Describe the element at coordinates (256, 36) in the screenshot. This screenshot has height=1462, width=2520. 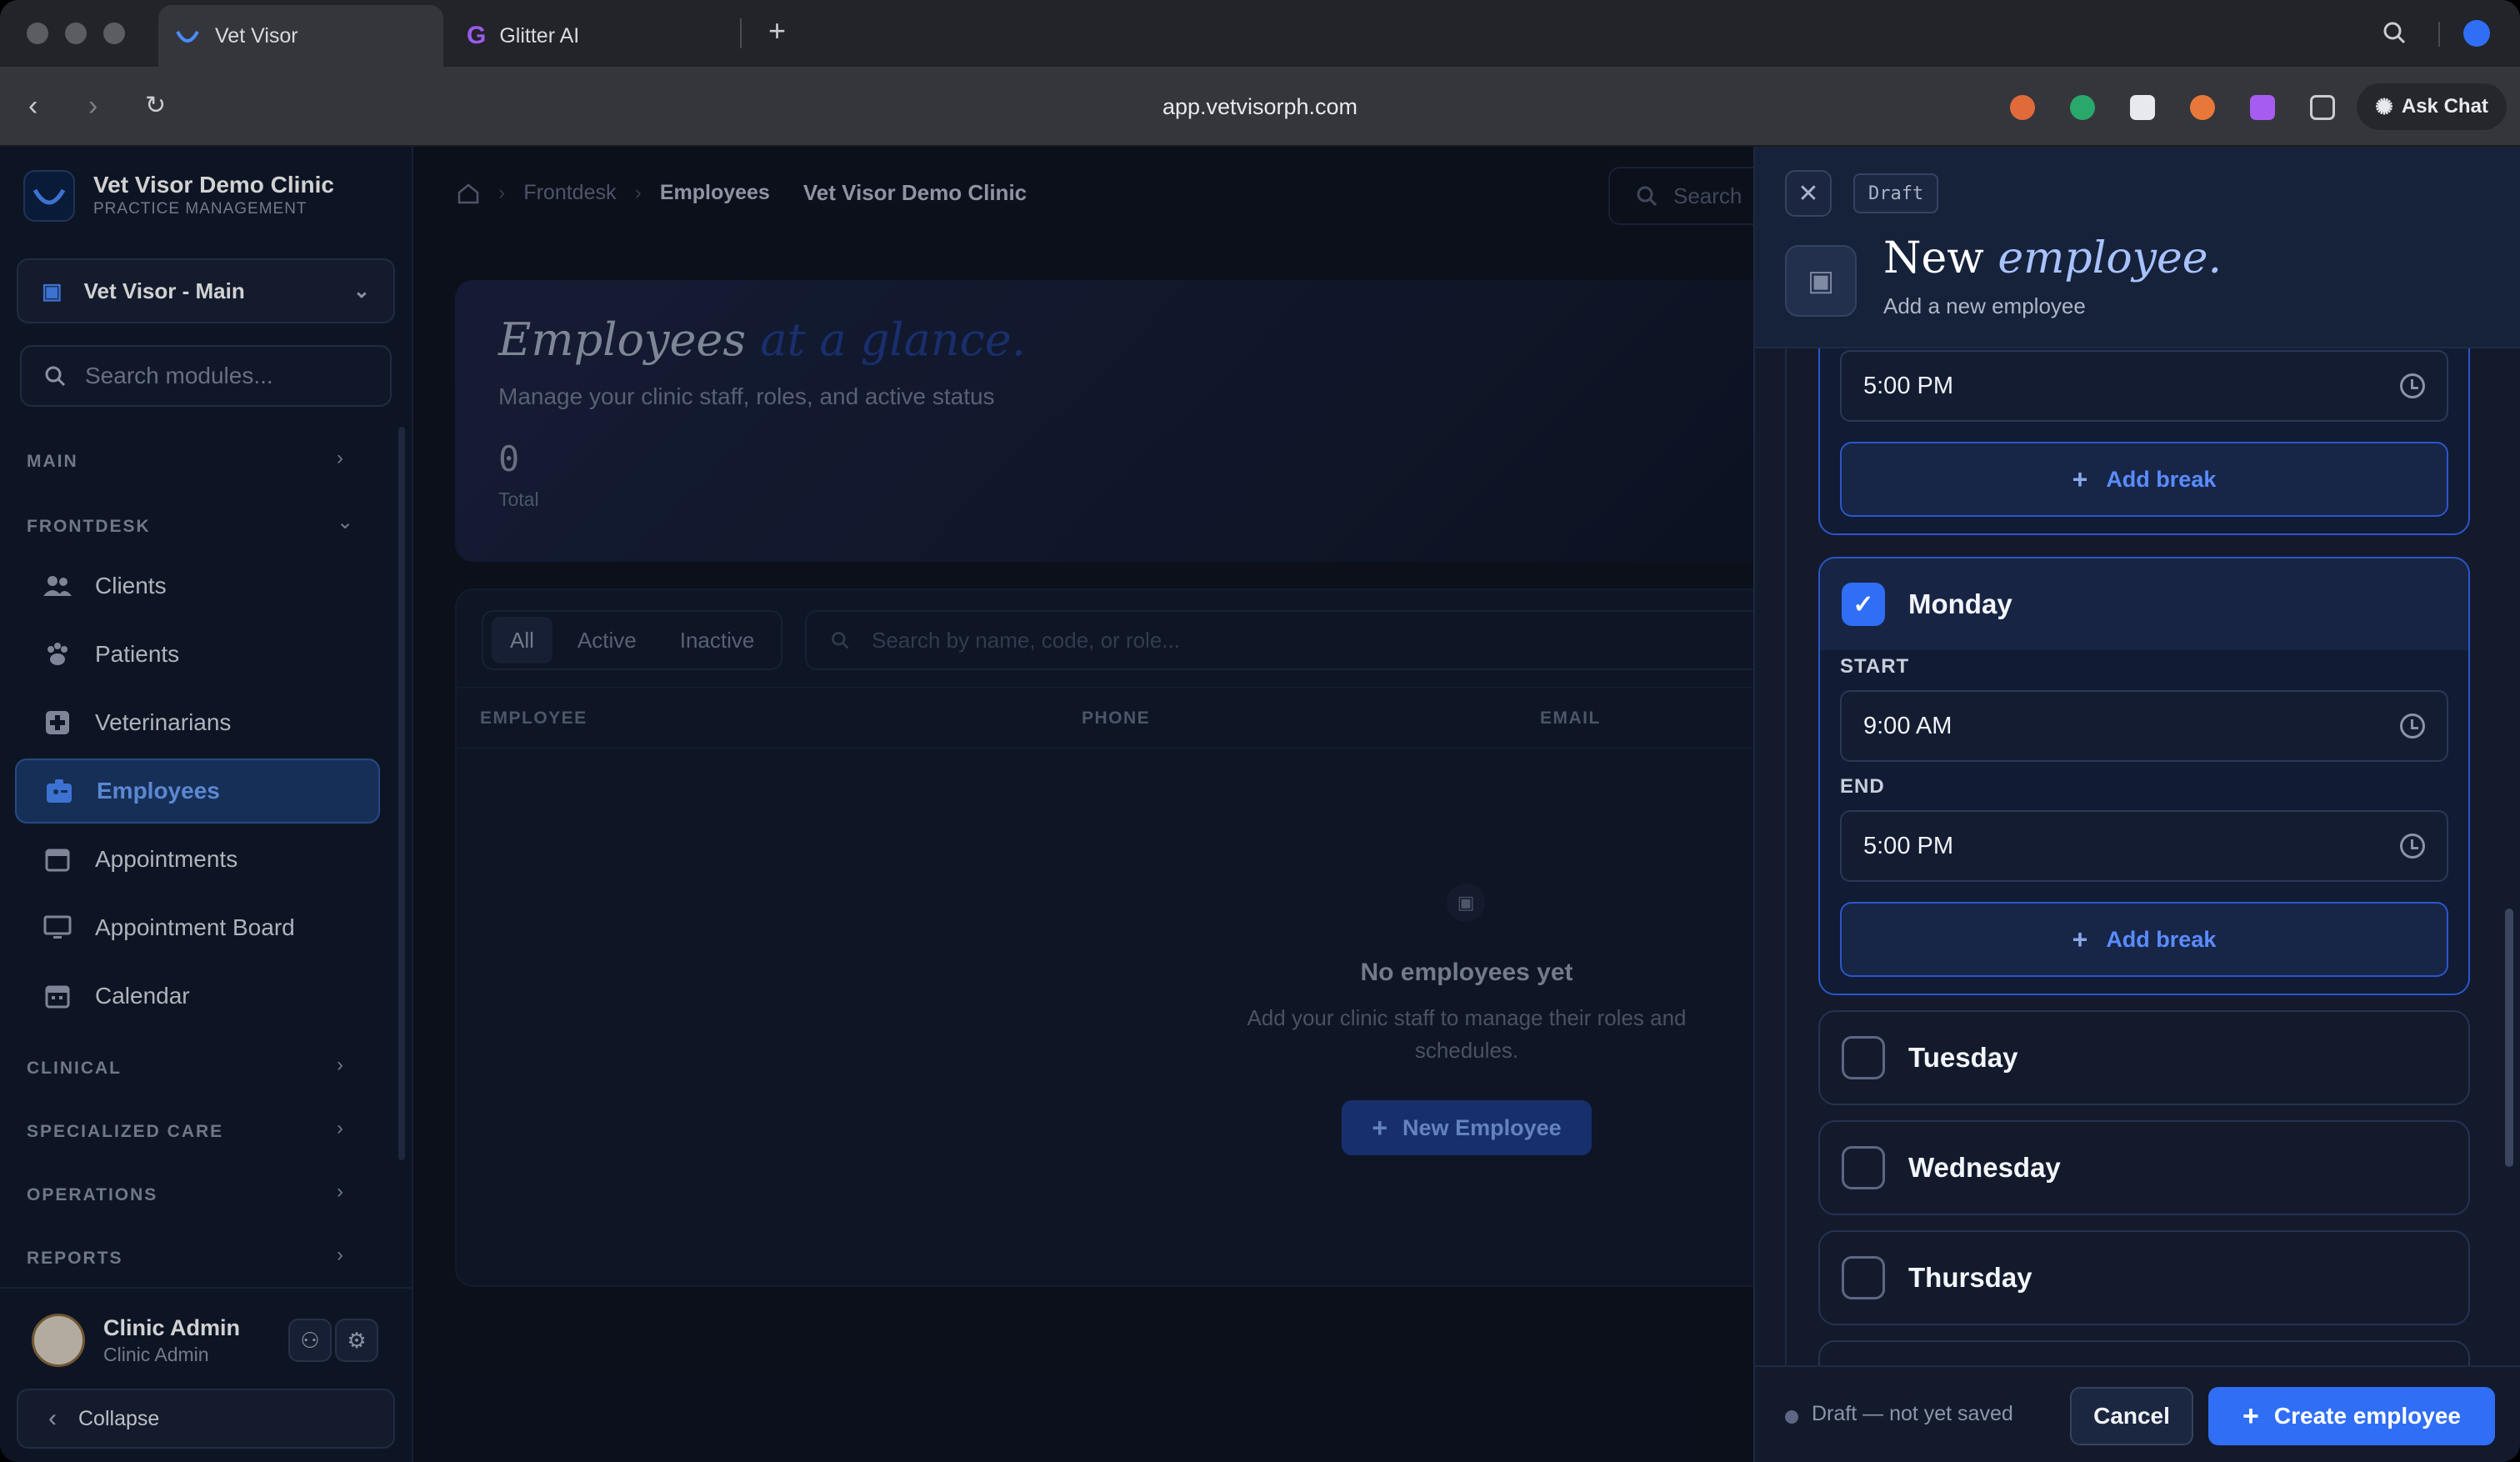
I see `tab-label: Vet Visor` at that location.